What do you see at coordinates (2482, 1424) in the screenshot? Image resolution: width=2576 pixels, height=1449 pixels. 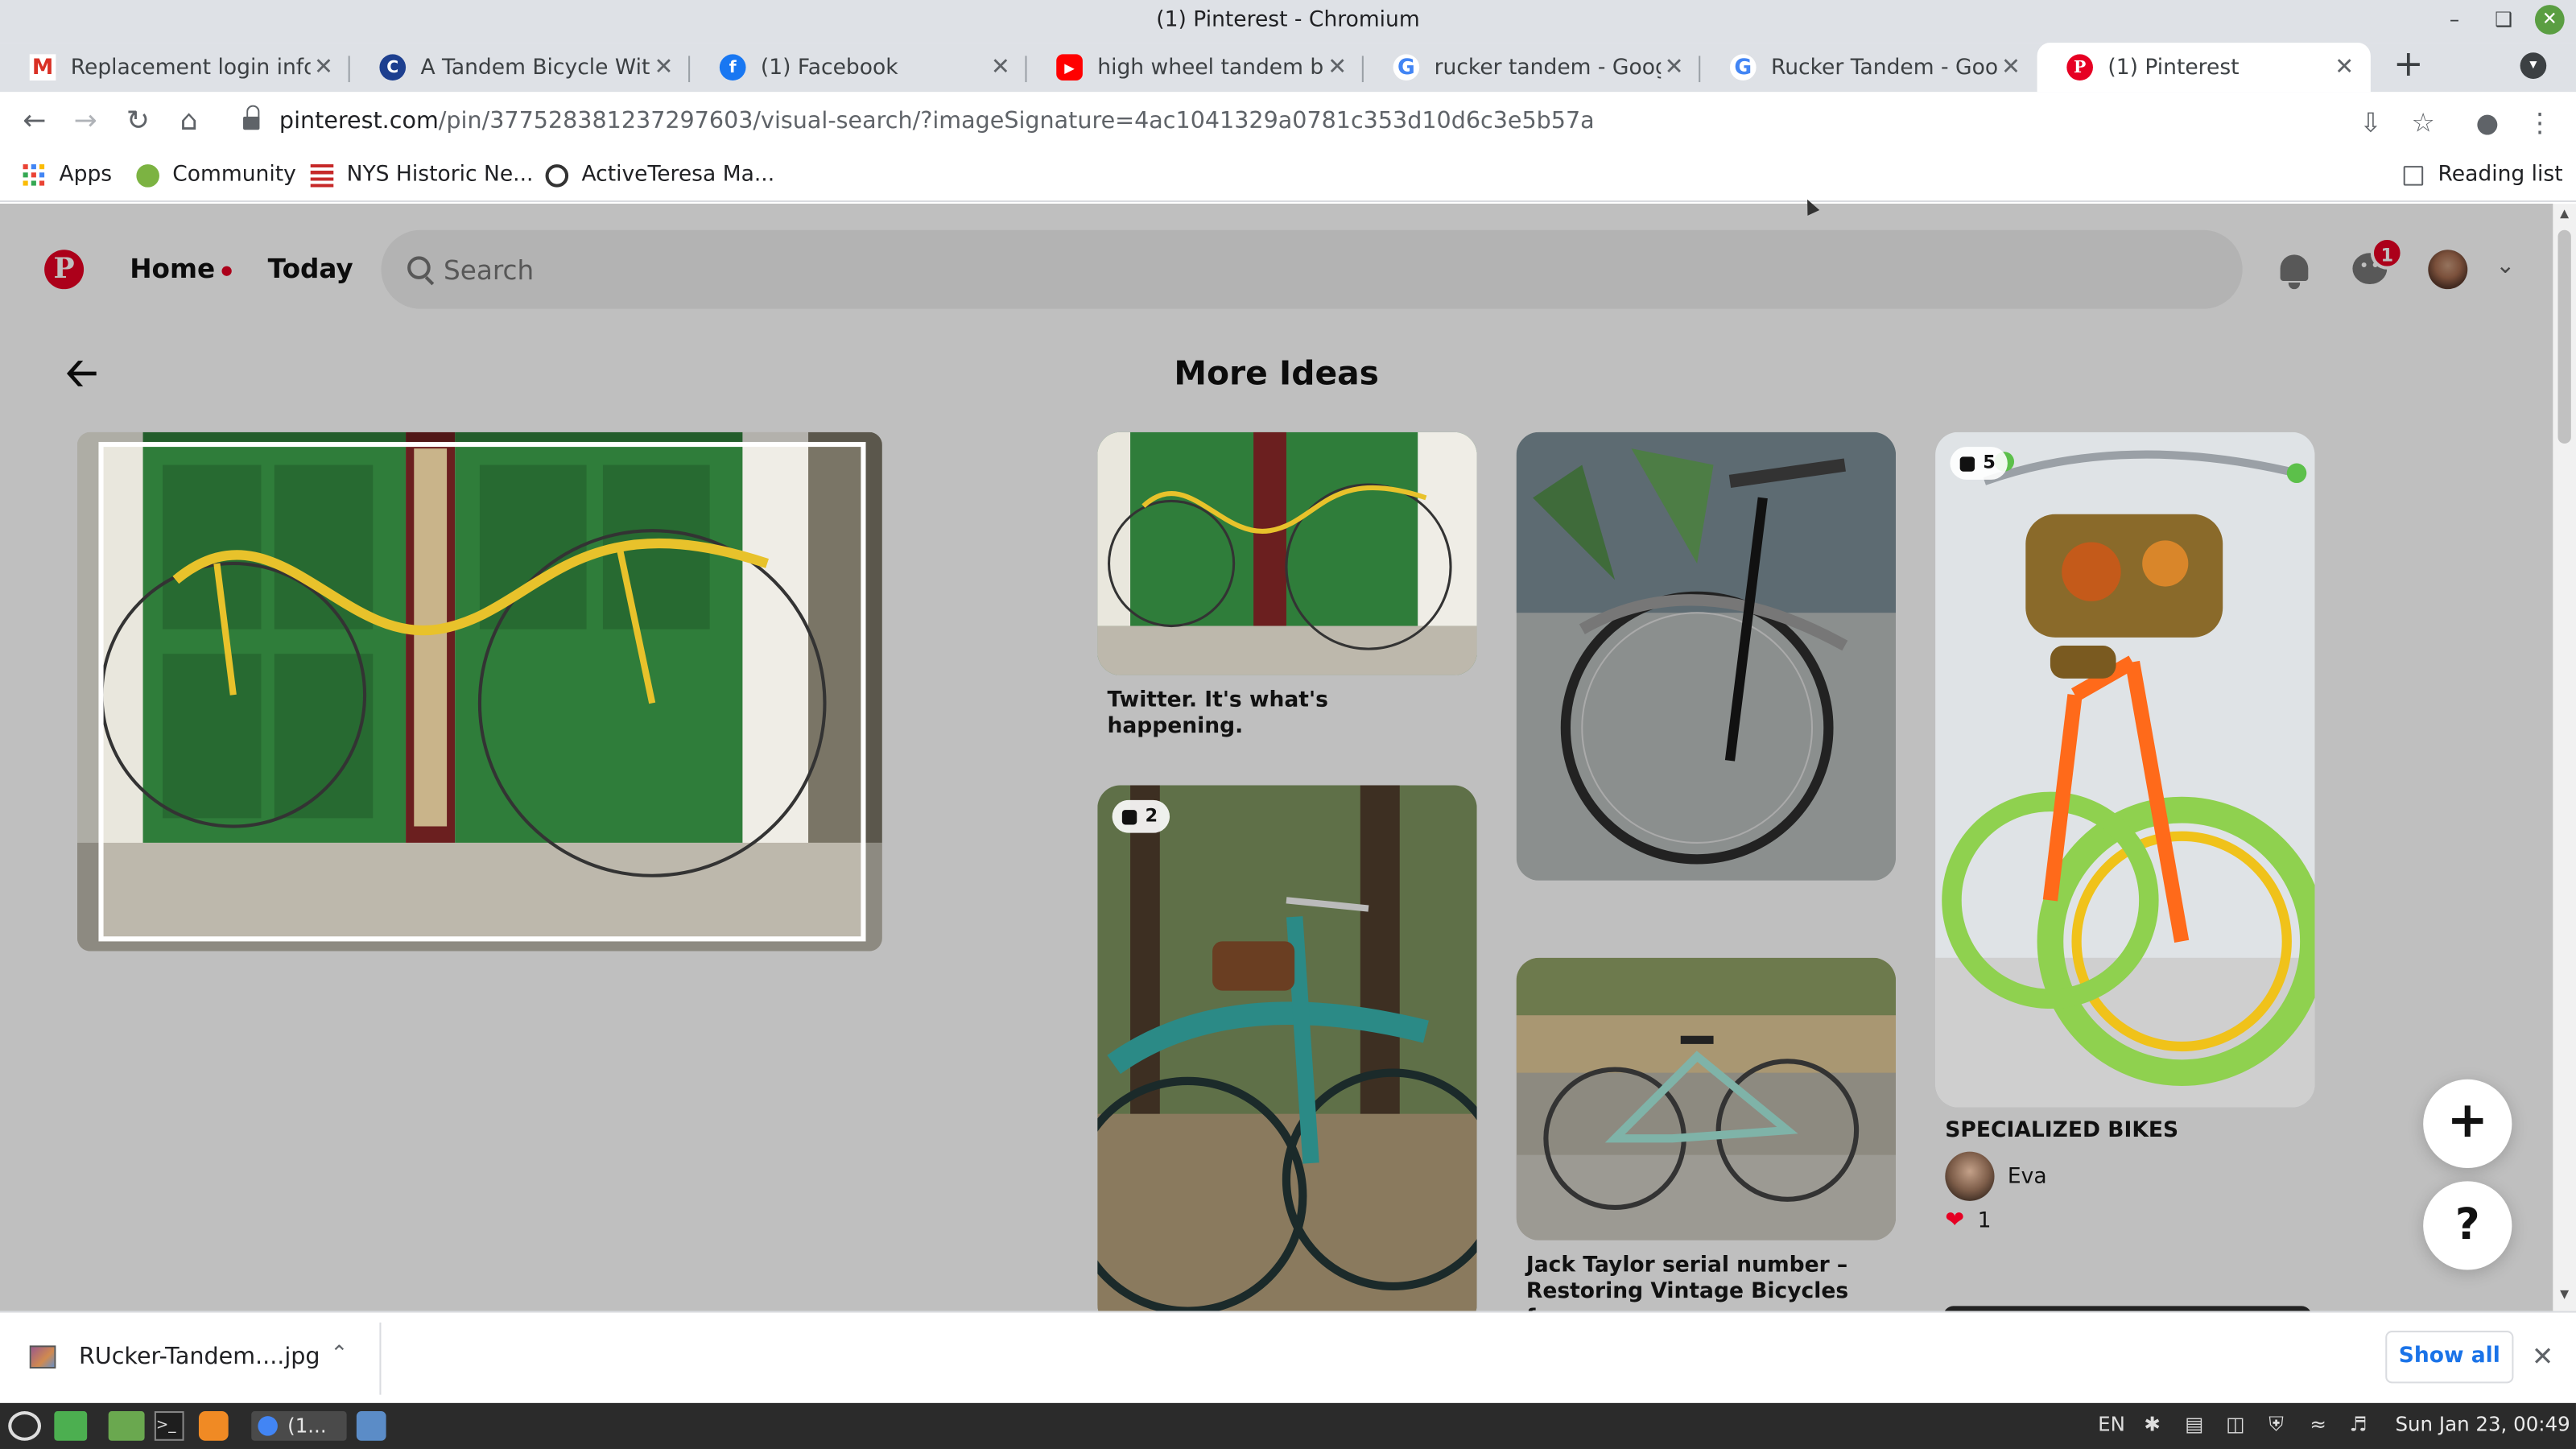 I see `clock: Sun Jan 23, 00:49` at bounding box center [2482, 1424].